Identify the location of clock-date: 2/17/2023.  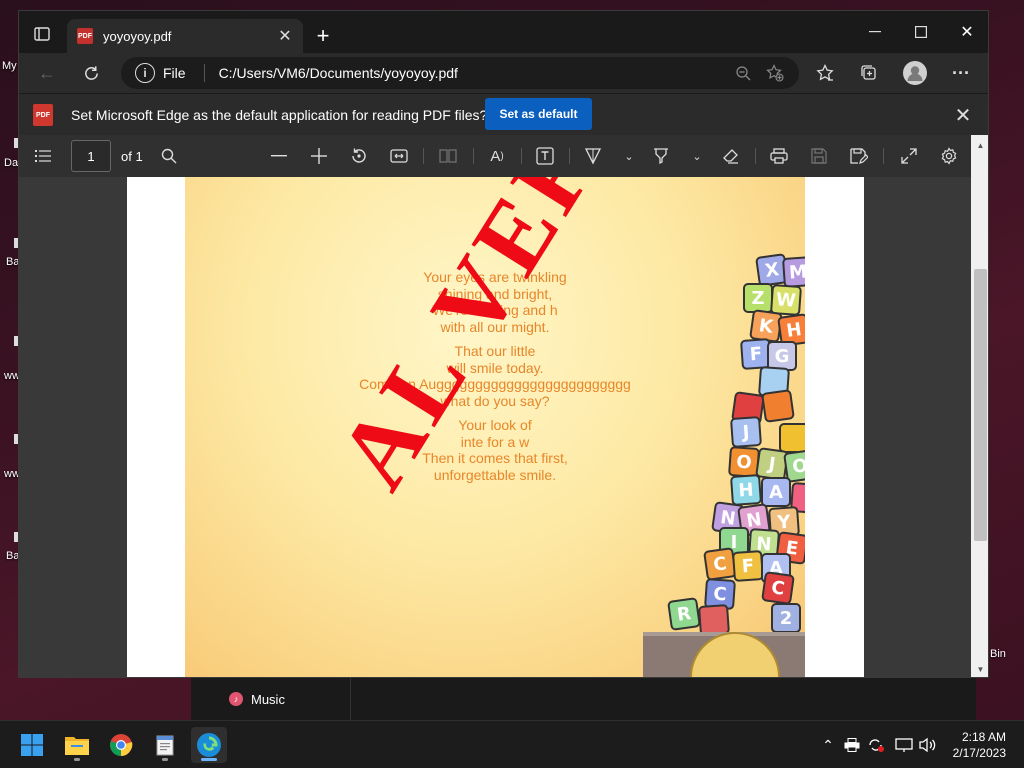
(979, 753).